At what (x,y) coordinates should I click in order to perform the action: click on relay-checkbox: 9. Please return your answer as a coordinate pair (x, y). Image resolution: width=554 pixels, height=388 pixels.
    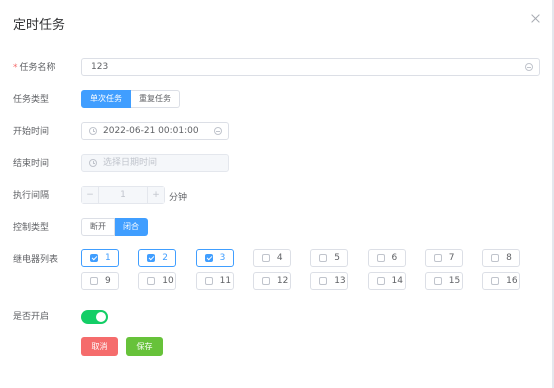
    Looking at the image, I should click on (100, 281).